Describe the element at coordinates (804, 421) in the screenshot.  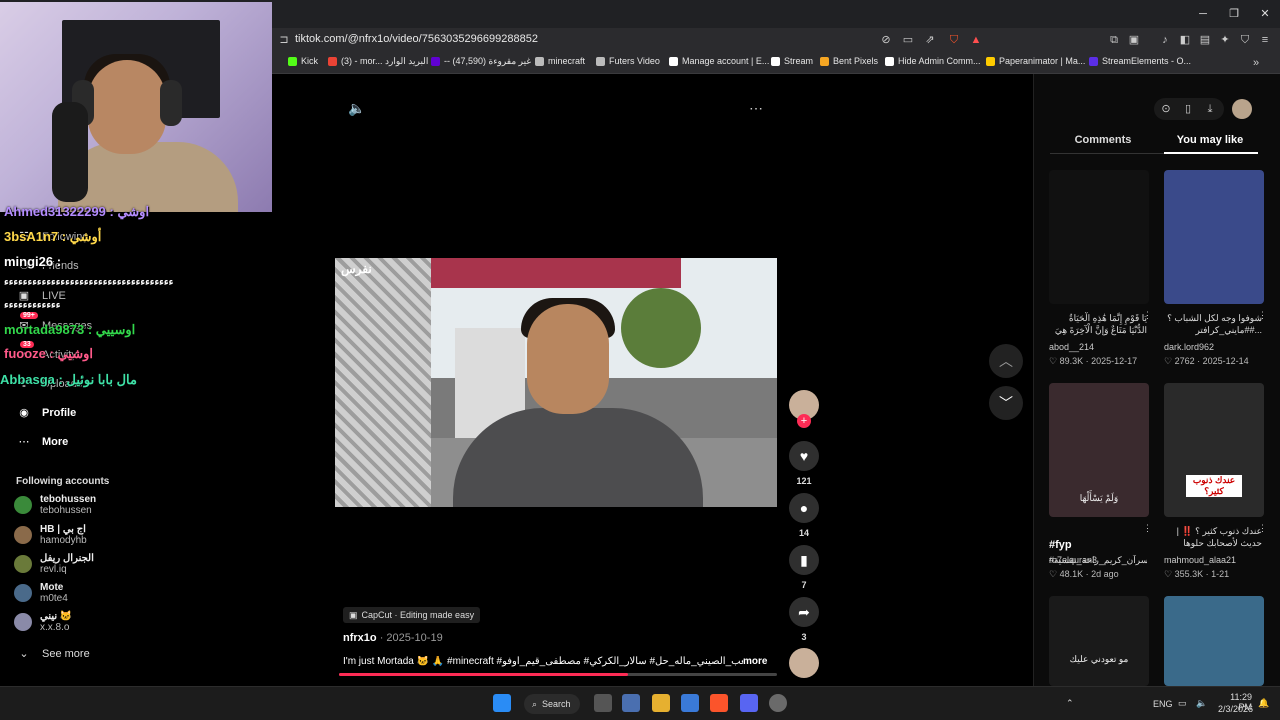
I see `follow-plus-icon: +` at that location.